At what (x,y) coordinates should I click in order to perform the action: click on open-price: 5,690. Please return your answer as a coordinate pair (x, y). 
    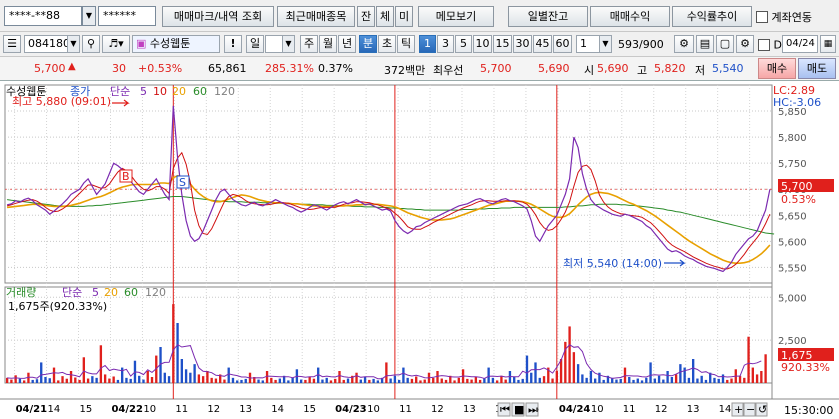
    Looking at the image, I should click on (613, 68).